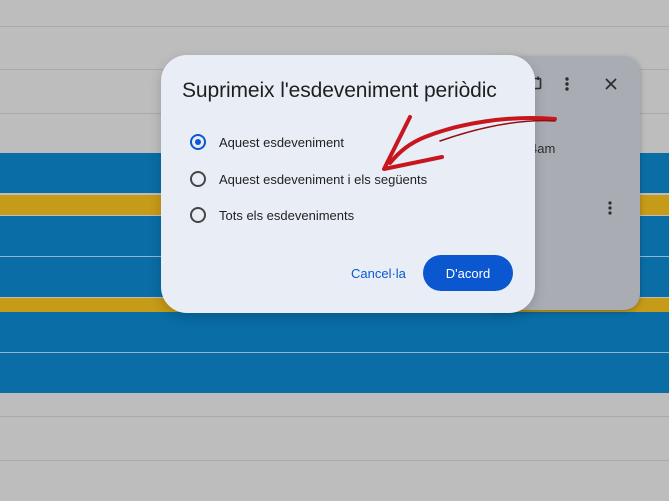 The image size is (669, 501). Describe the element at coordinates (469, 143) in the screenshot. I see `annotation-arrow-icon` at that location.